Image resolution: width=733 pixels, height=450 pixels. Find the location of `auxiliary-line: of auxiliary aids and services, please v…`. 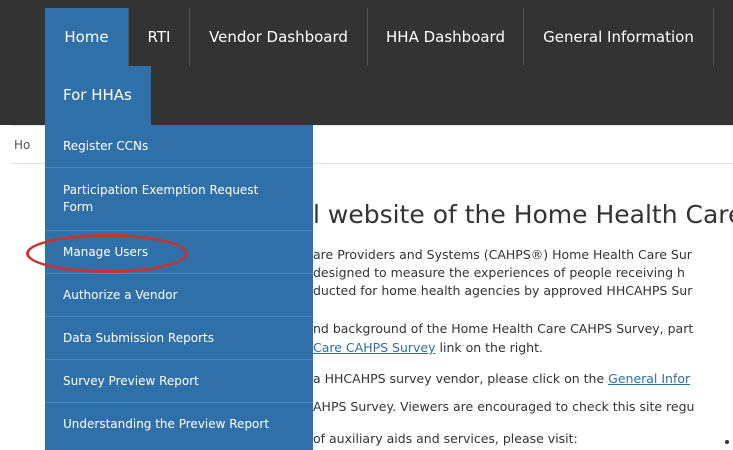

auxiliary-line: of auxiliary aids and services, please v… is located at coordinates (445, 438).